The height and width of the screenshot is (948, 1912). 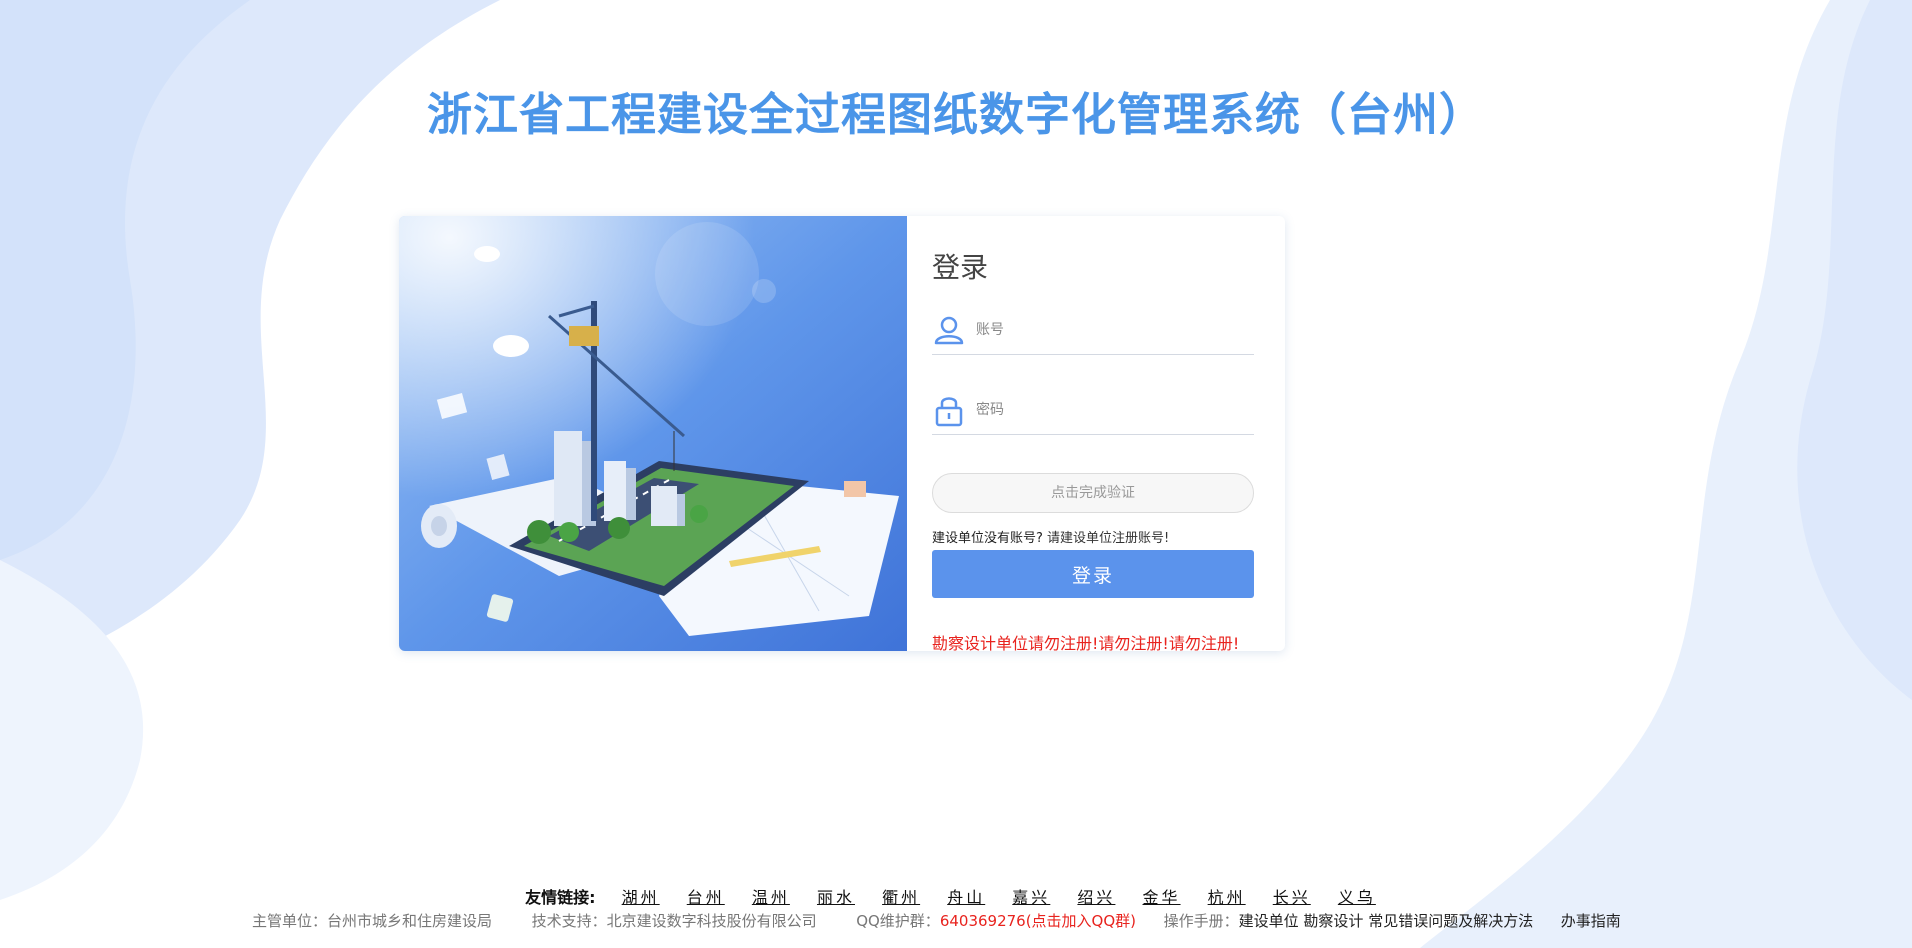 What do you see at coordinates (653, 433) in the screenshot?
I see `construction-illustration` at bounding box center [653, 433].